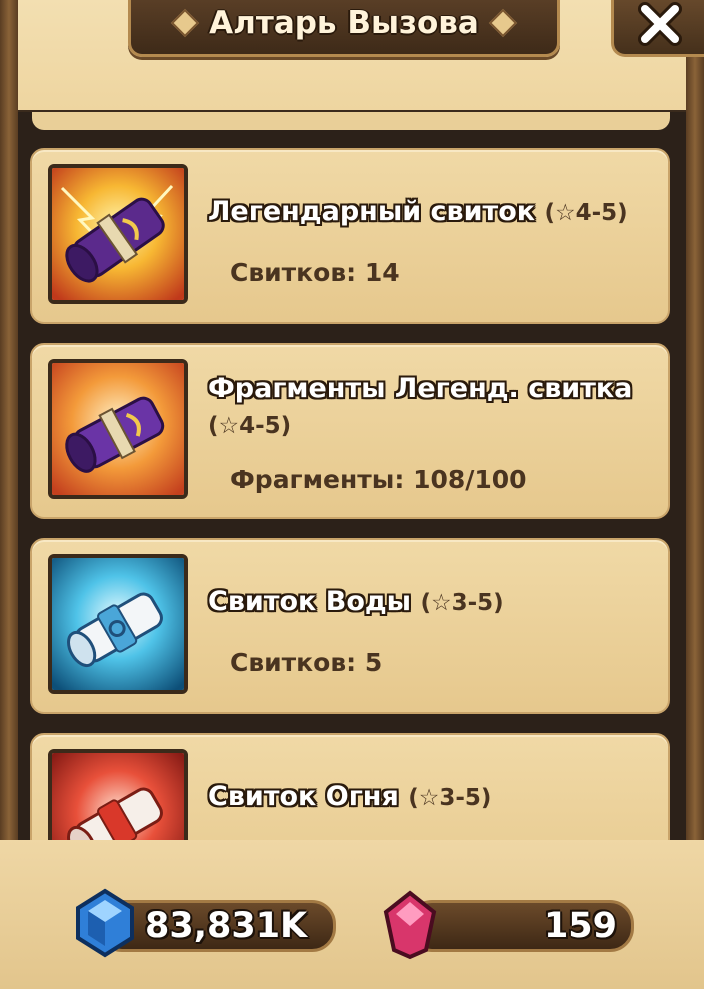 This screenshot has height=989, width=704. Describe the element at coordinates (118, 624) in the screenshot. I see `water-scroll-icon` at that location.